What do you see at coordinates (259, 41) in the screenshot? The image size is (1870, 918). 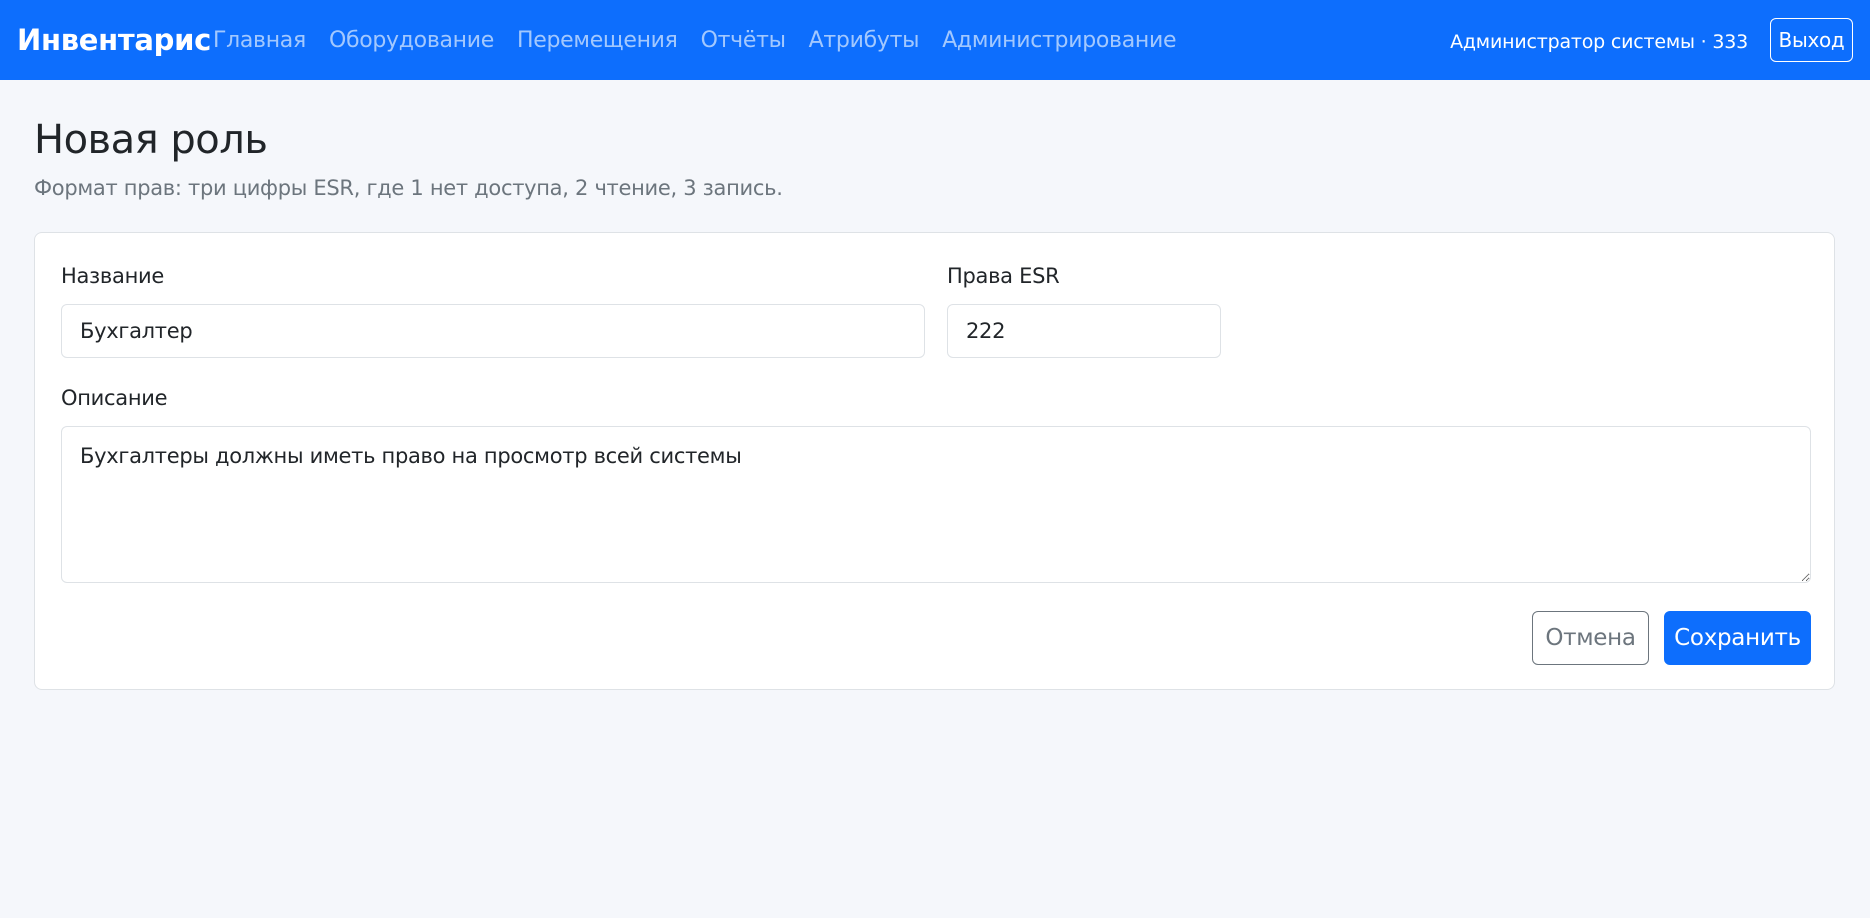 I see `nav-link-home: Главная` at bounding box center [259, 41].